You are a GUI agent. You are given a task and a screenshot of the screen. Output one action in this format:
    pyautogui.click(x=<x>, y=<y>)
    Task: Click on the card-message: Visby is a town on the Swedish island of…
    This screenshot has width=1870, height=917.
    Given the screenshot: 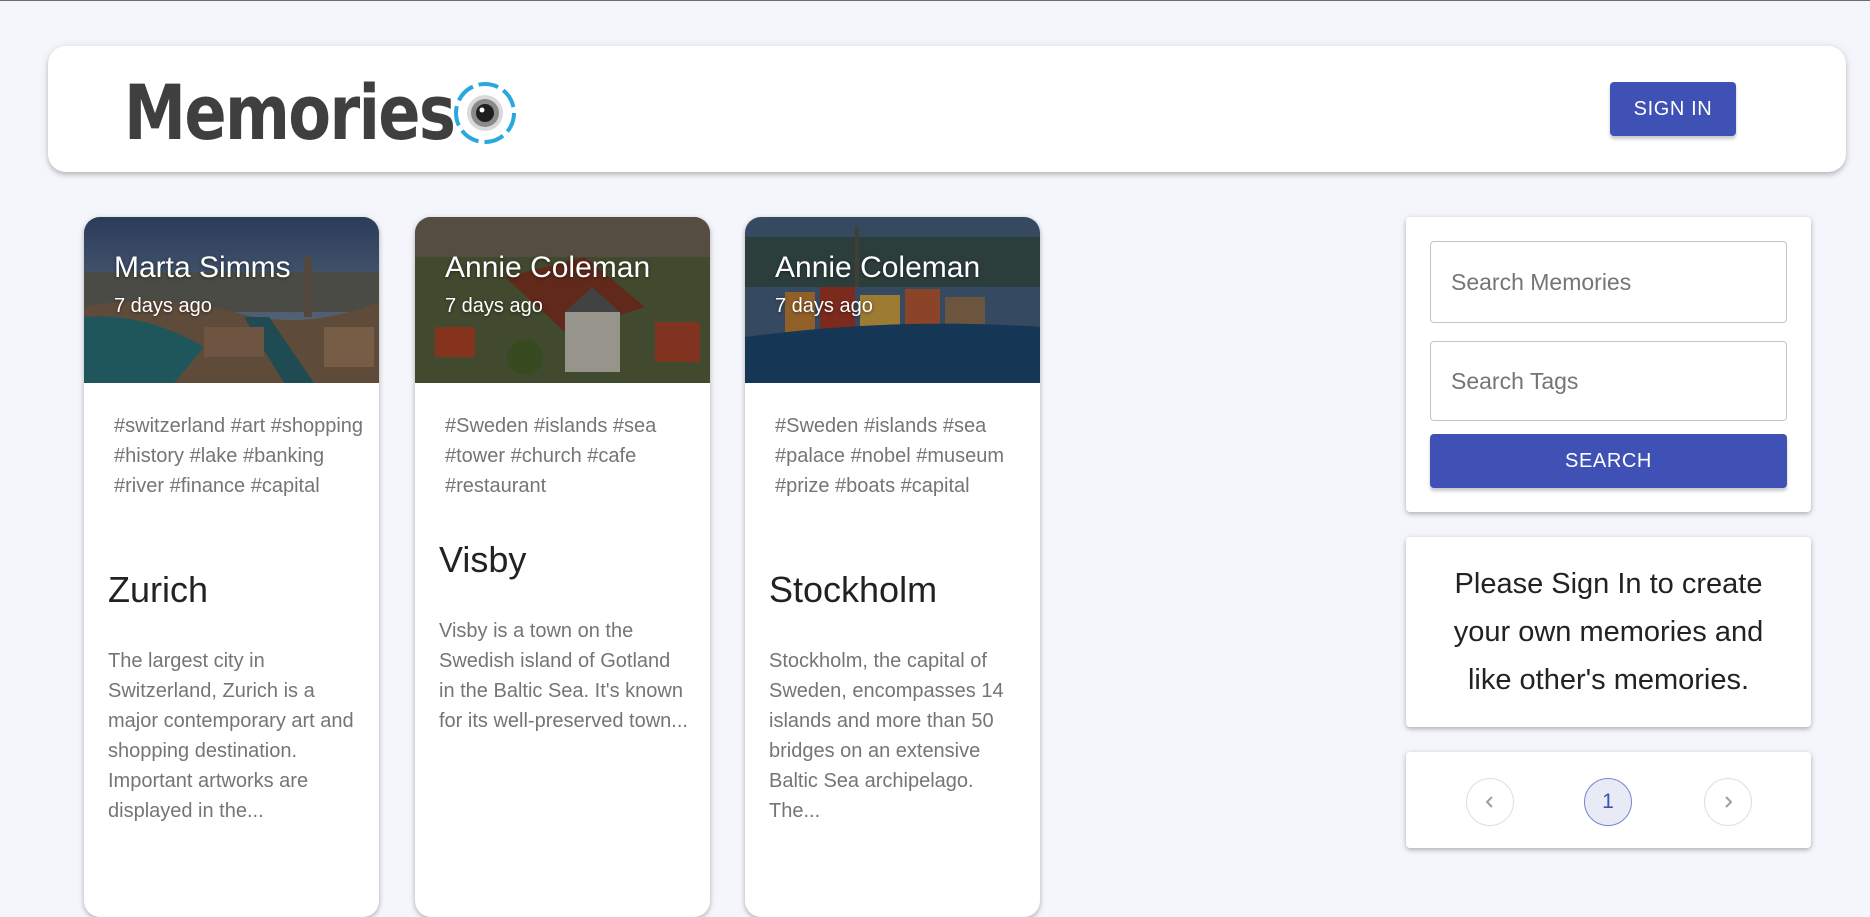 What is the action you would take?
    pyautogui.click(x=563, y=676)
    